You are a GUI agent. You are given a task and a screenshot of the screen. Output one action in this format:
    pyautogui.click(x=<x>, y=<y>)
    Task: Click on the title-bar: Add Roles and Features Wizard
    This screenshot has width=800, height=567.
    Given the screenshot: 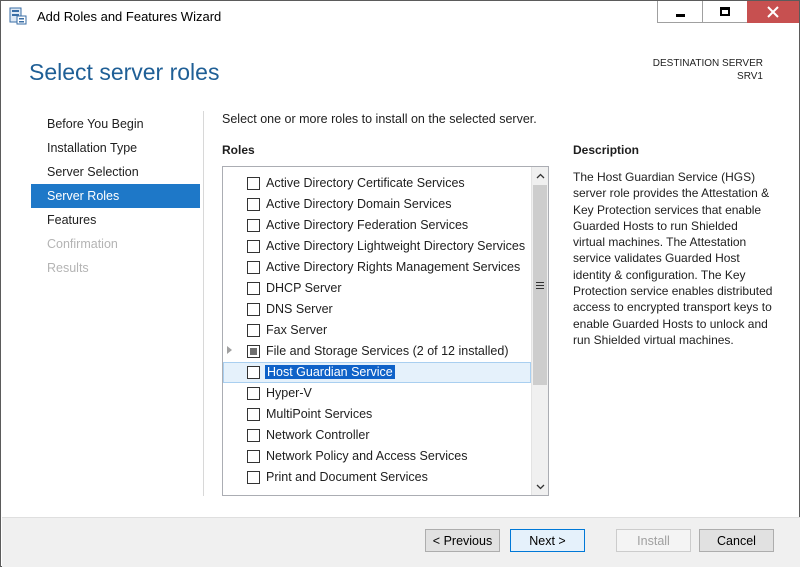 What is the action you would take?
    pyautogui.click(x=400, y=16)
    